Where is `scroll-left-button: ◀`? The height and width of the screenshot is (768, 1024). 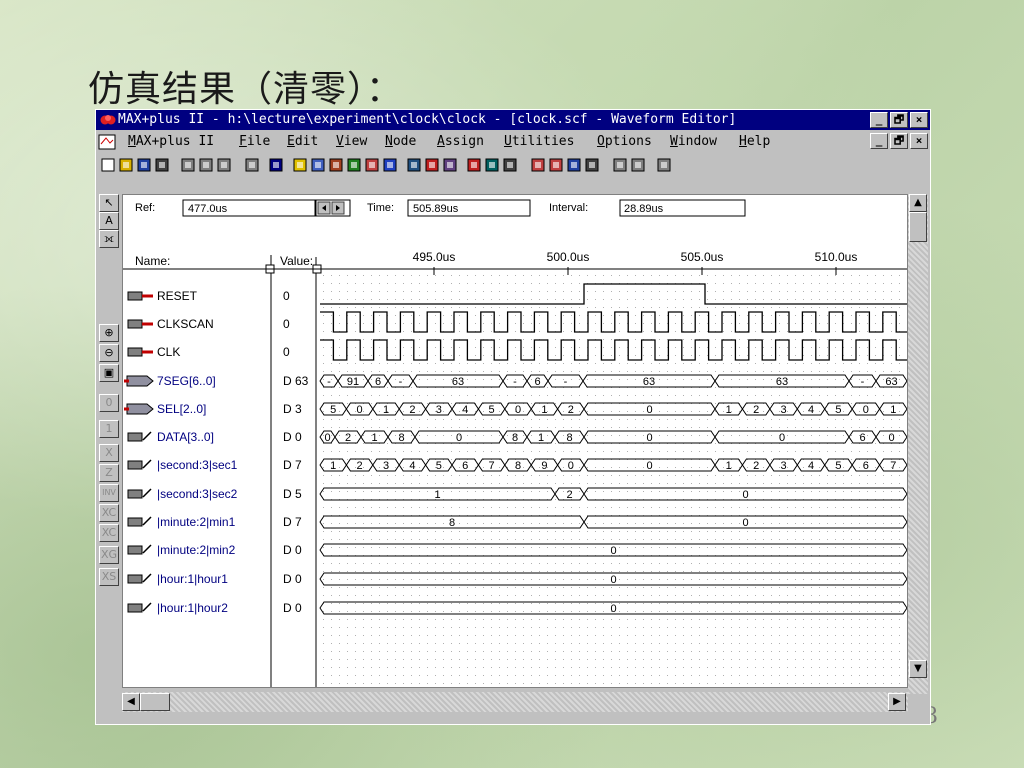 scroll-left-button: ◀ is located at coordinates (131, 702).